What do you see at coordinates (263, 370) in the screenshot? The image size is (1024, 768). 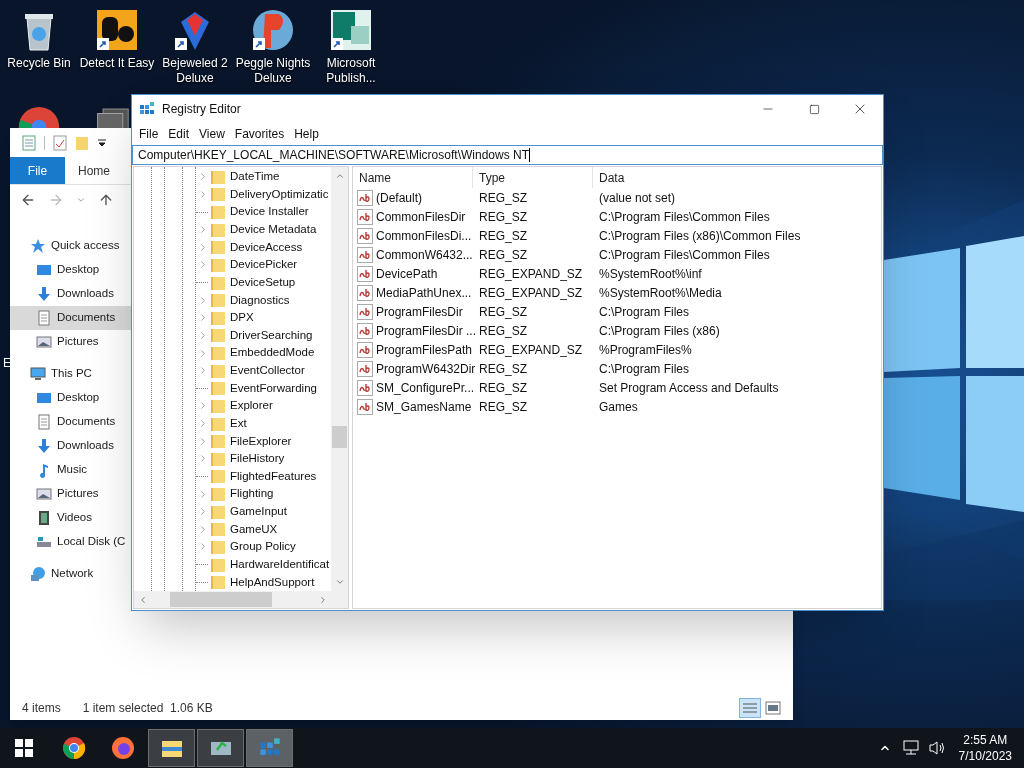 I see `tree-item: EventCollector` at bounding box center [263, 370].